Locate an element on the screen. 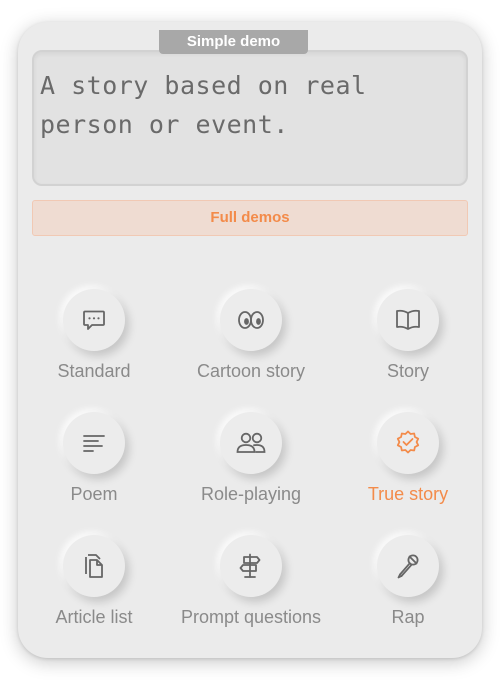  mode-story-label: Story is located at coordinates (407, 371).